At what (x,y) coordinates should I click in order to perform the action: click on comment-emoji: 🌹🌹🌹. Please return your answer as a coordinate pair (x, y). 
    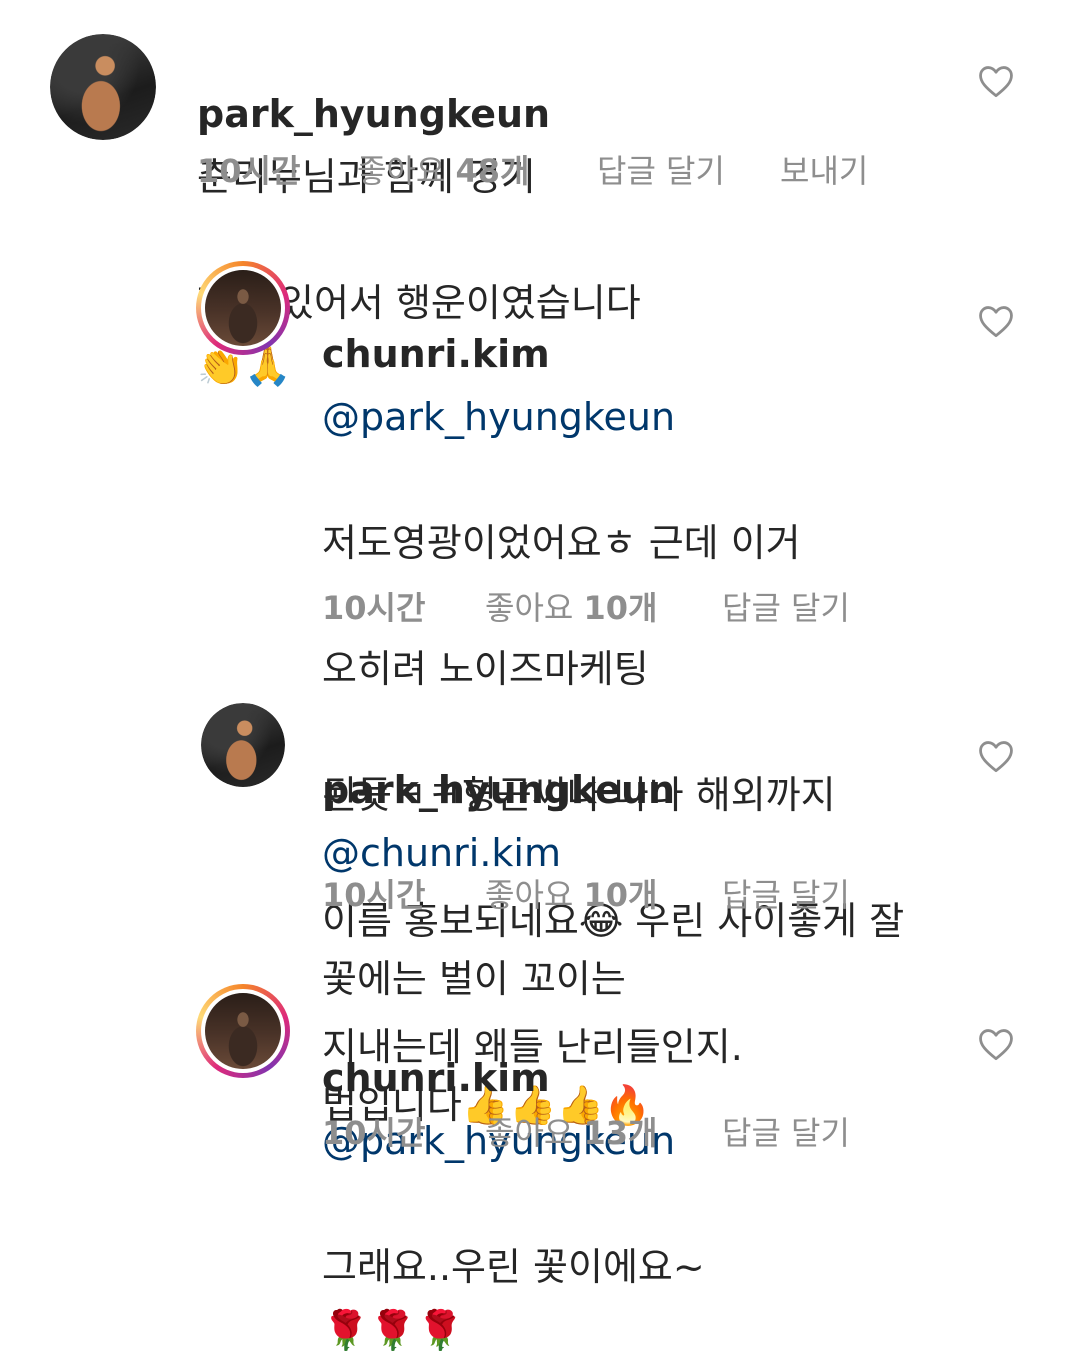
    Looking at the image, I should click on (393, 1330).